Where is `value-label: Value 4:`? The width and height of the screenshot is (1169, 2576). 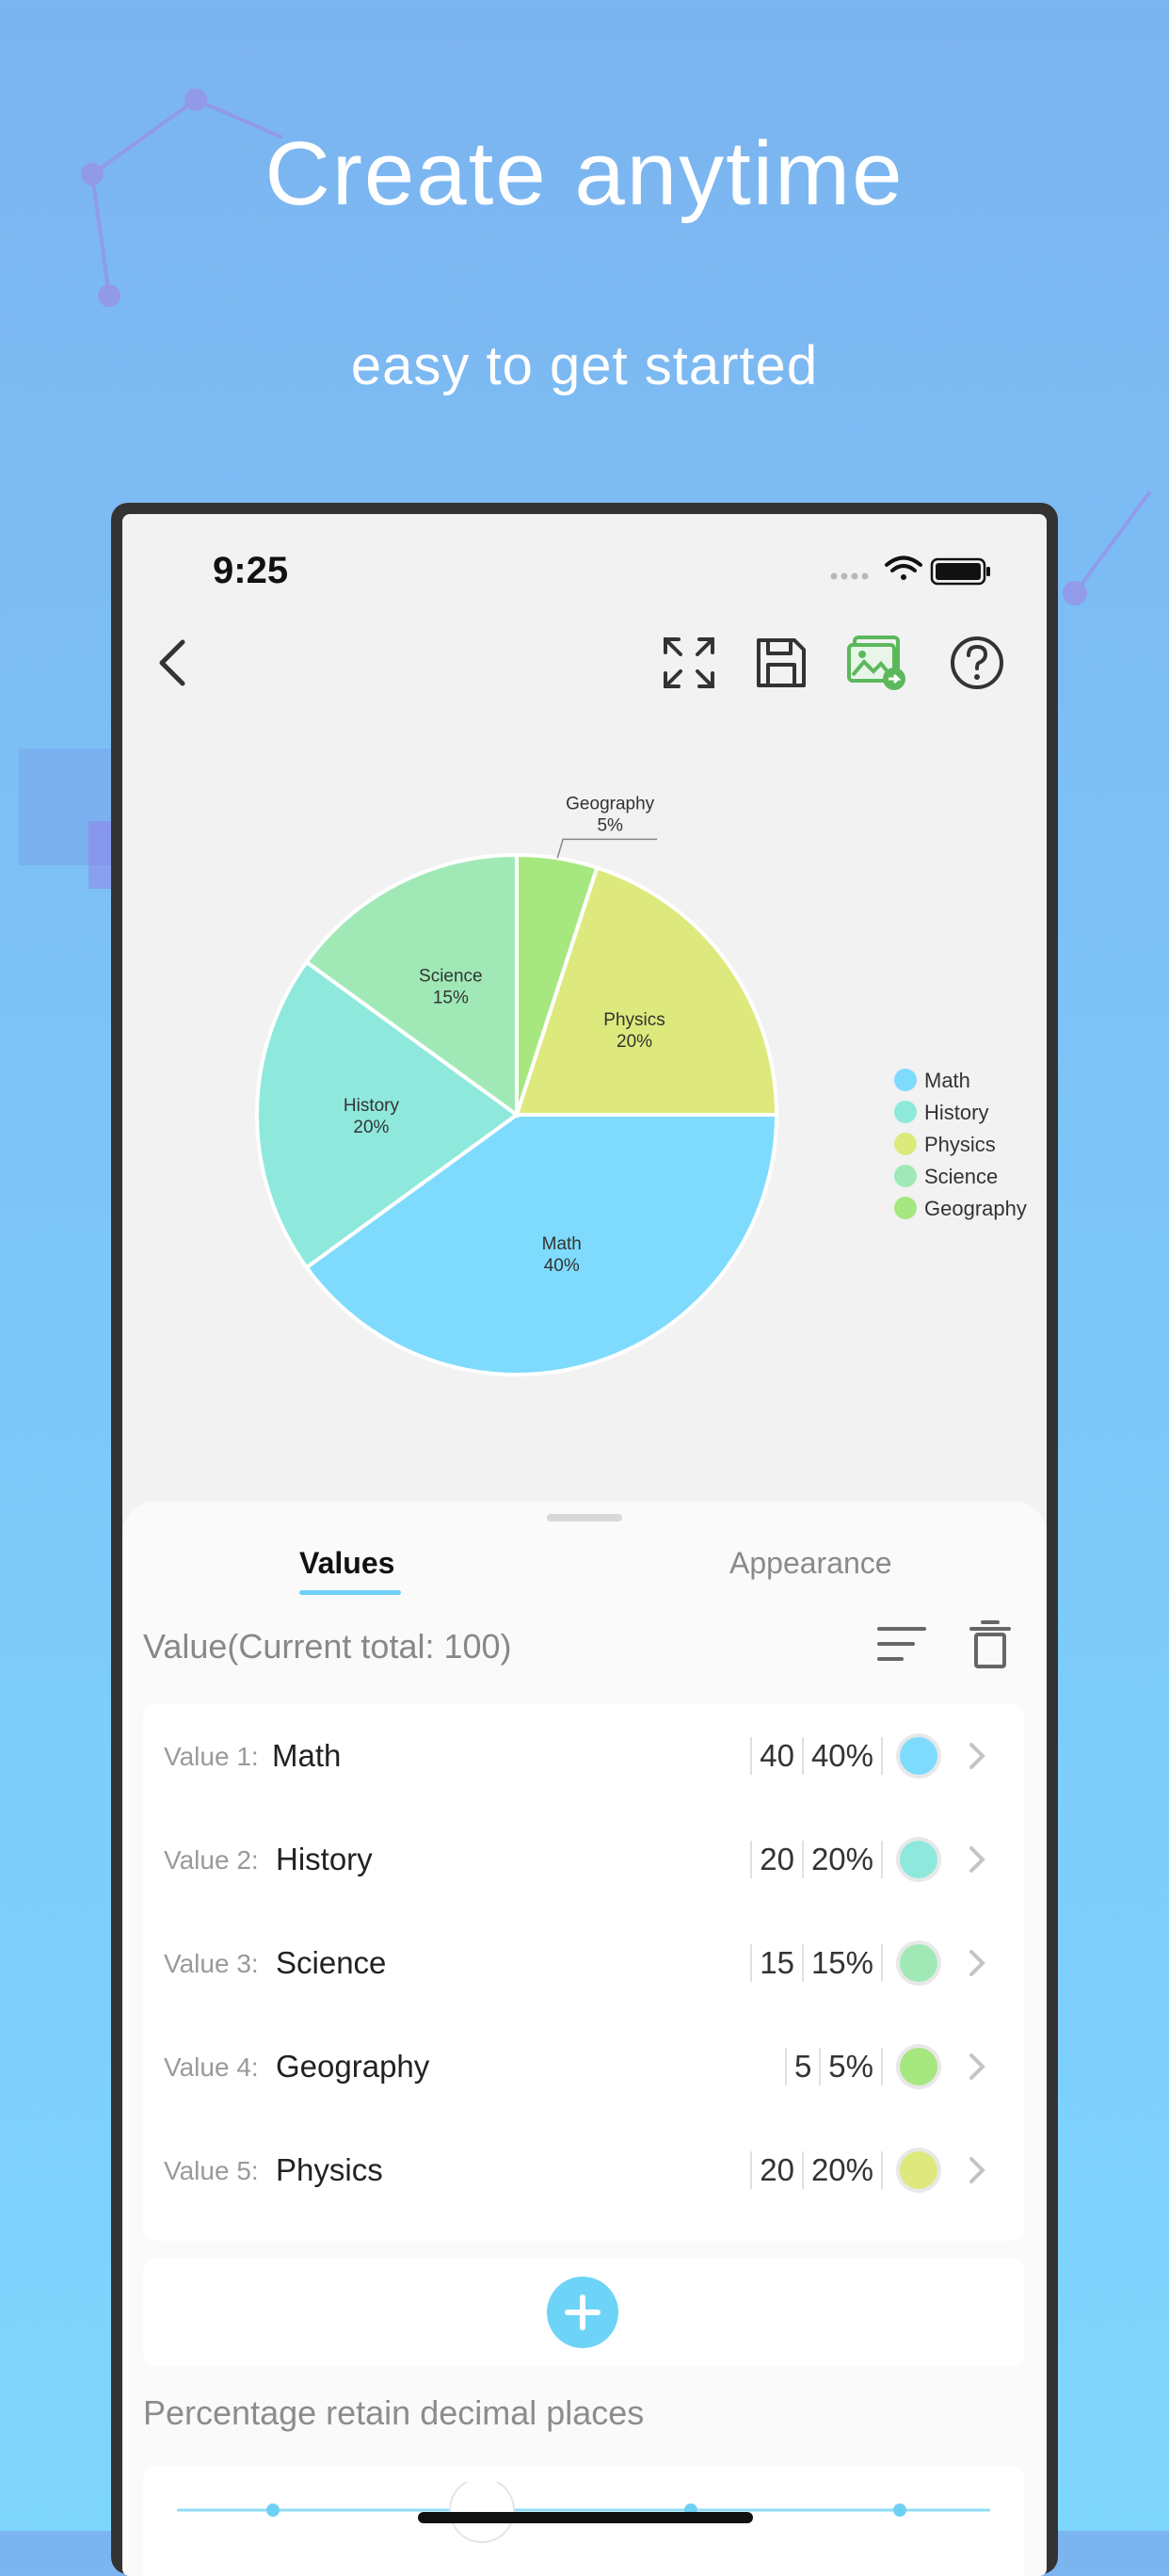 value-label: Value 4: is located at coordinates (211, 2067).